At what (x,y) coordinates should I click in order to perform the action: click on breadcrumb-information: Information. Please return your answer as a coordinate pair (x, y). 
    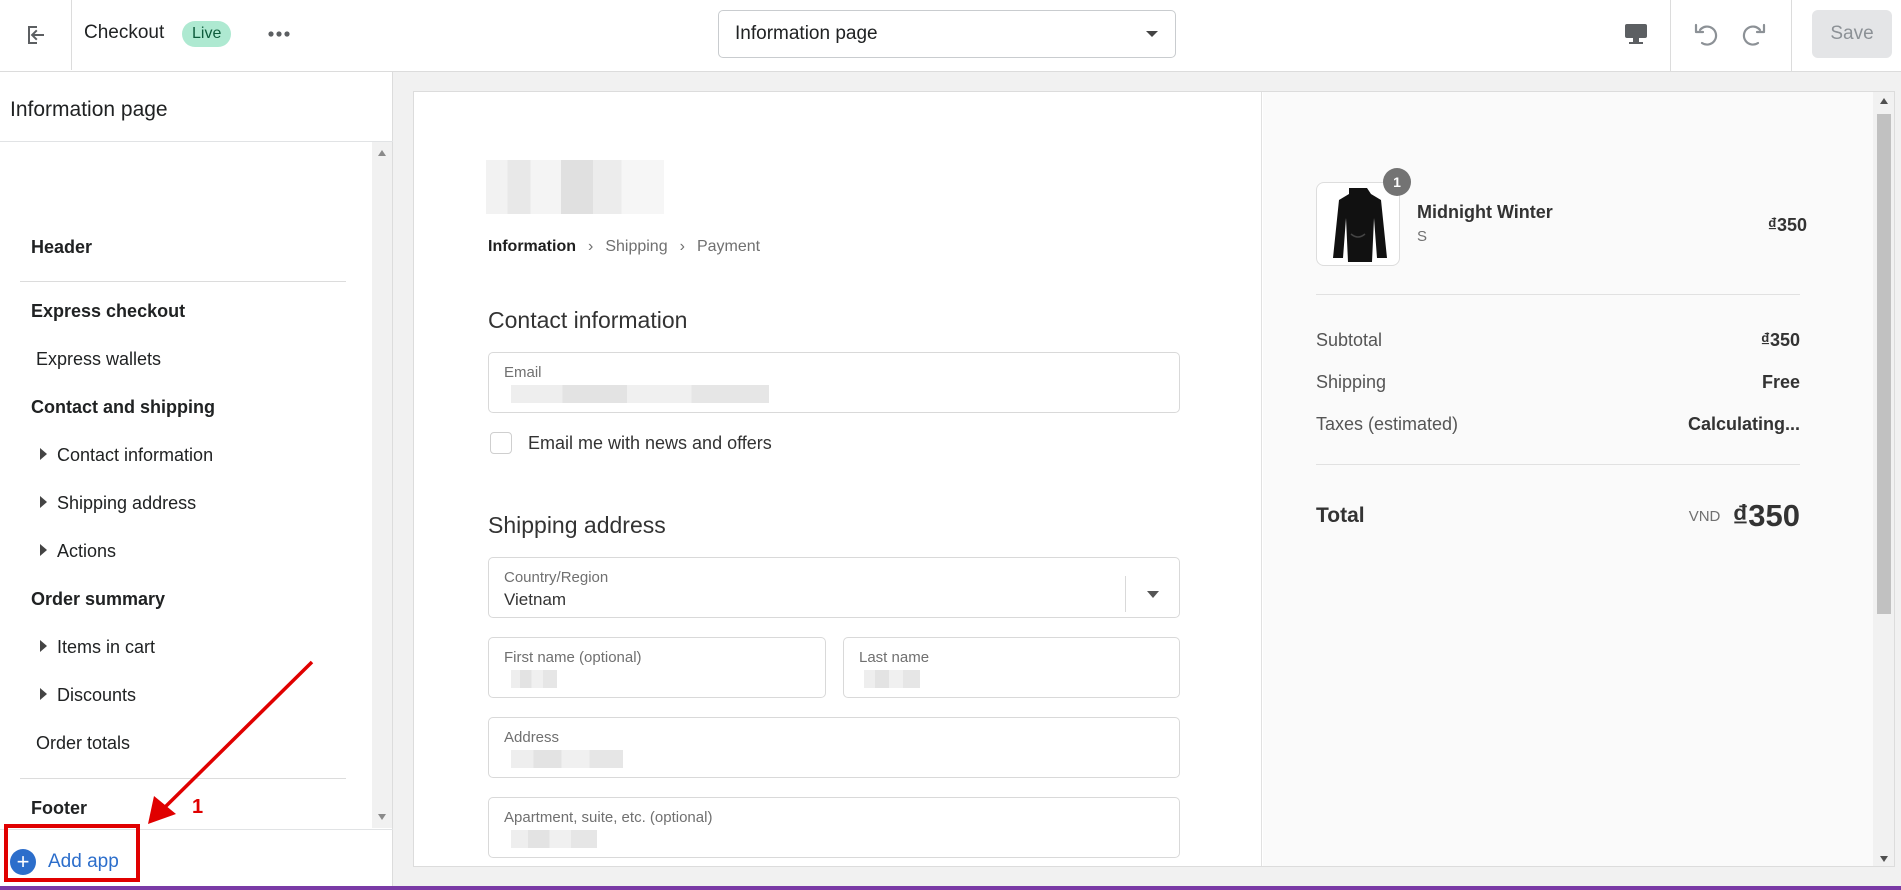
    Looking at the image, I should click on (532, 247).